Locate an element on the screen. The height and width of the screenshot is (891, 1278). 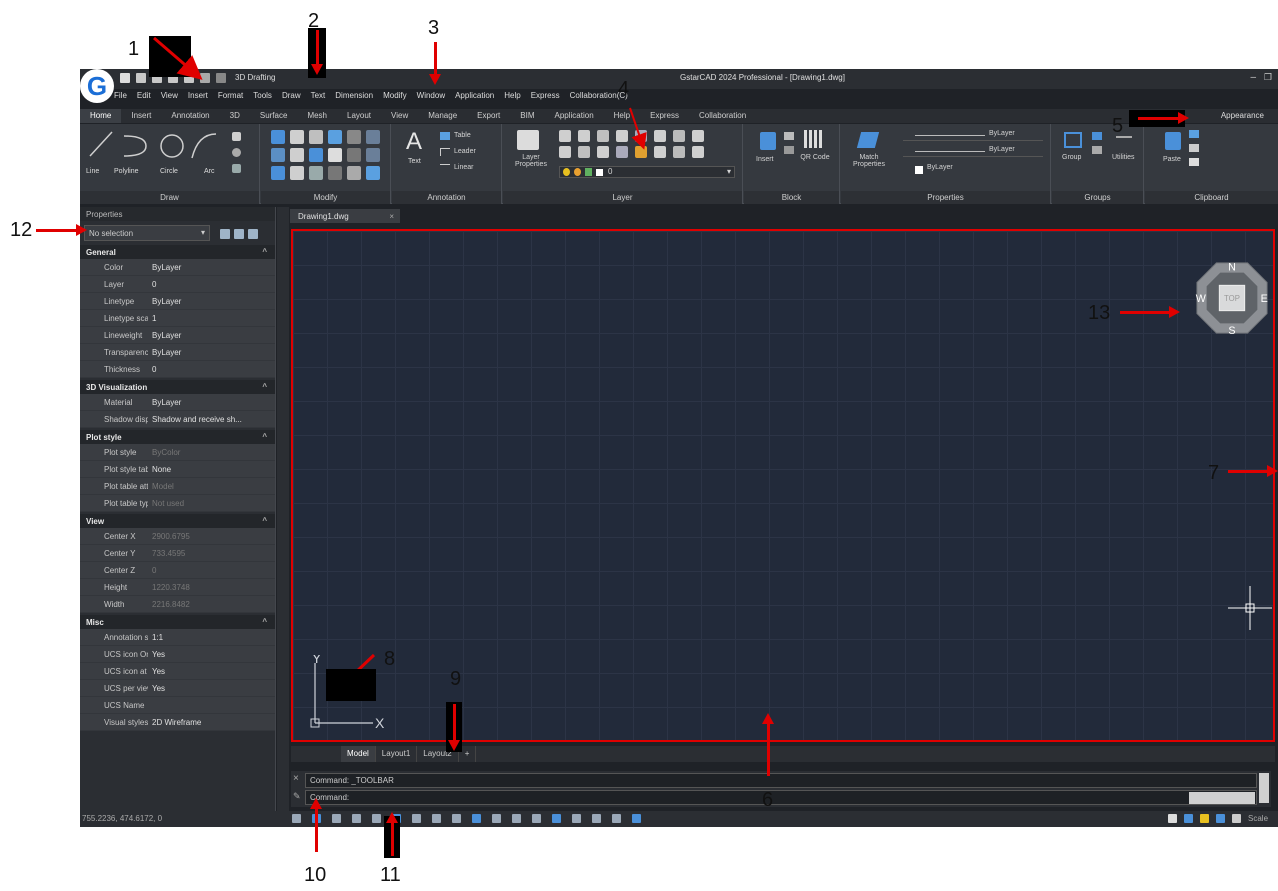
annotation-label-10: 10 is located at coordinates (315, 875).